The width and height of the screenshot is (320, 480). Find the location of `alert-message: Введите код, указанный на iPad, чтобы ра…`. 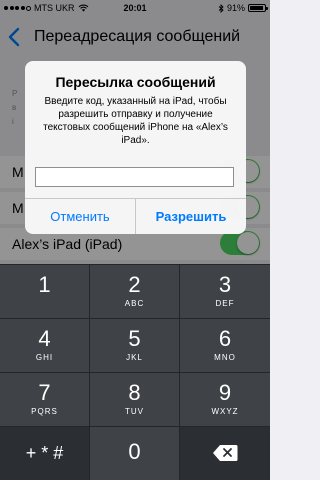

alert-message: Введите код, указанный на iPad, чтобы ра… is located at coordinates (135, 121).